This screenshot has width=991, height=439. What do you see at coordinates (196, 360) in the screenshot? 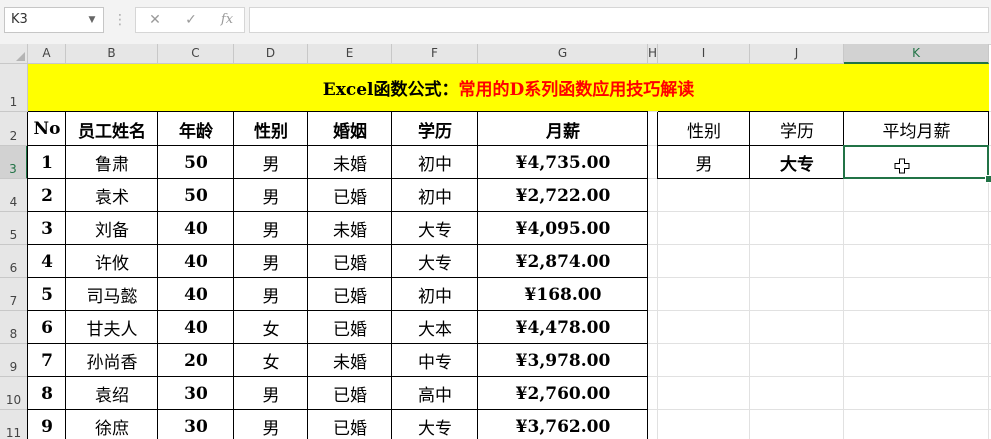
I see `table-cell: 20` at bounding box center [196, 360].